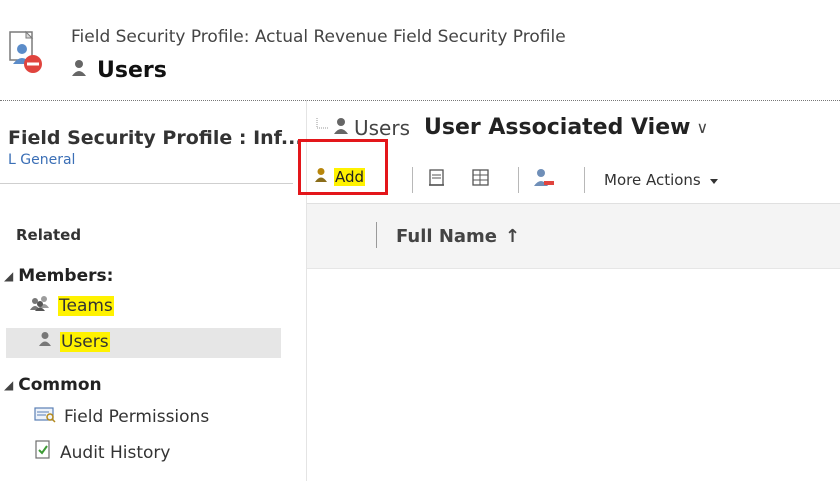  I want to click on add-button: Add, so click(340, 177).